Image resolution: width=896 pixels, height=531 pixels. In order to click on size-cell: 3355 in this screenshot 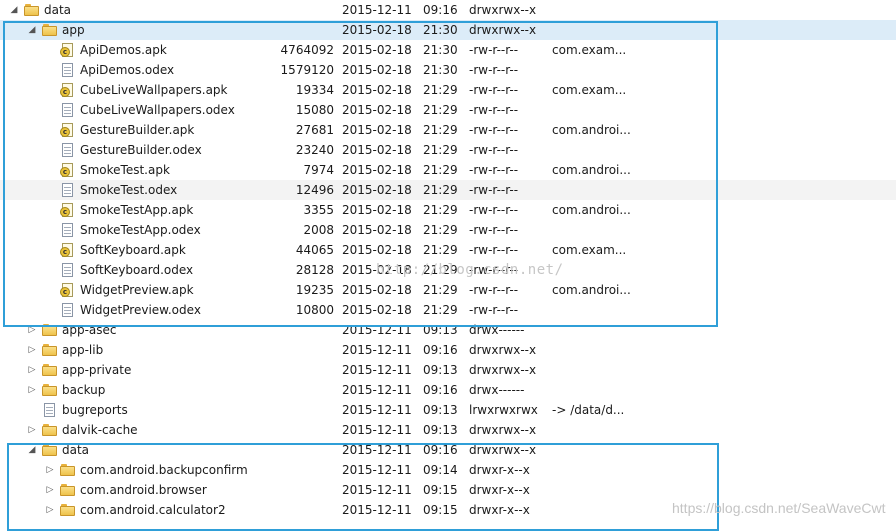, I will do `click(318, 210)`.